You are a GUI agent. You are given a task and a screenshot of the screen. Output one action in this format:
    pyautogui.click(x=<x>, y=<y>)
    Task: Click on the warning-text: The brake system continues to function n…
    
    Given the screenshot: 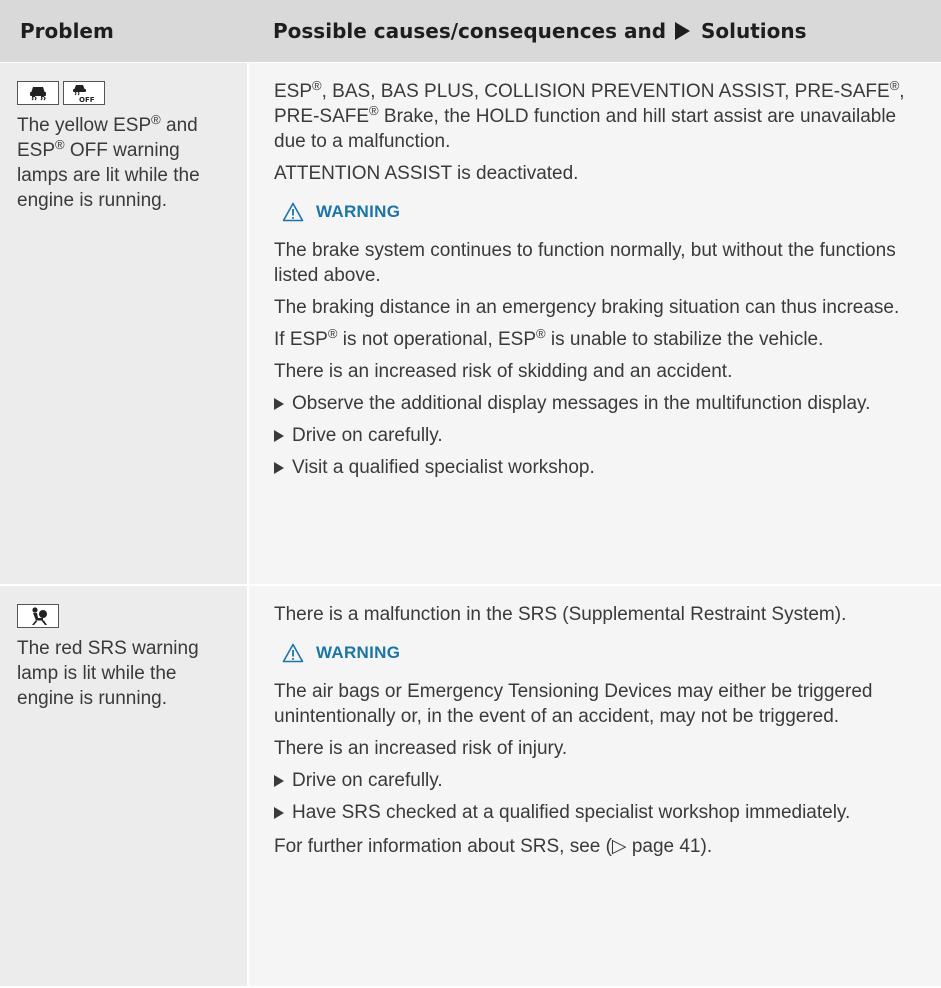 What is the action you would take?
    pyautogui.click(x=585, y=263)
    